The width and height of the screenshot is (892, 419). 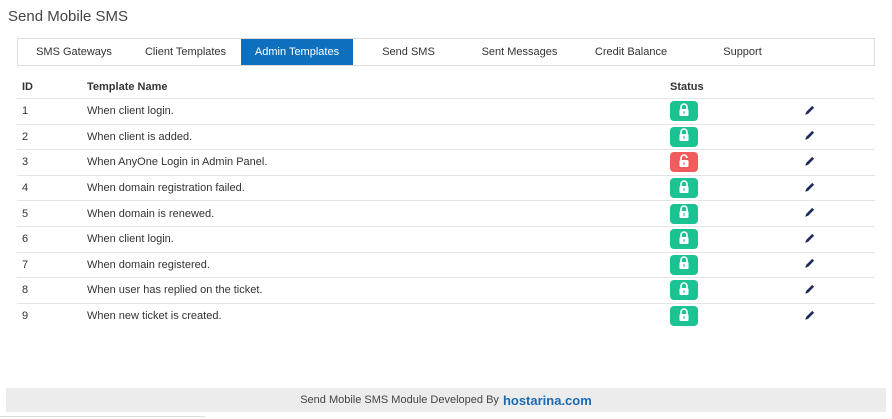 I want to click on row-template-name: When AnyOne Login in Admin Panel., so click(x=177, y=162).